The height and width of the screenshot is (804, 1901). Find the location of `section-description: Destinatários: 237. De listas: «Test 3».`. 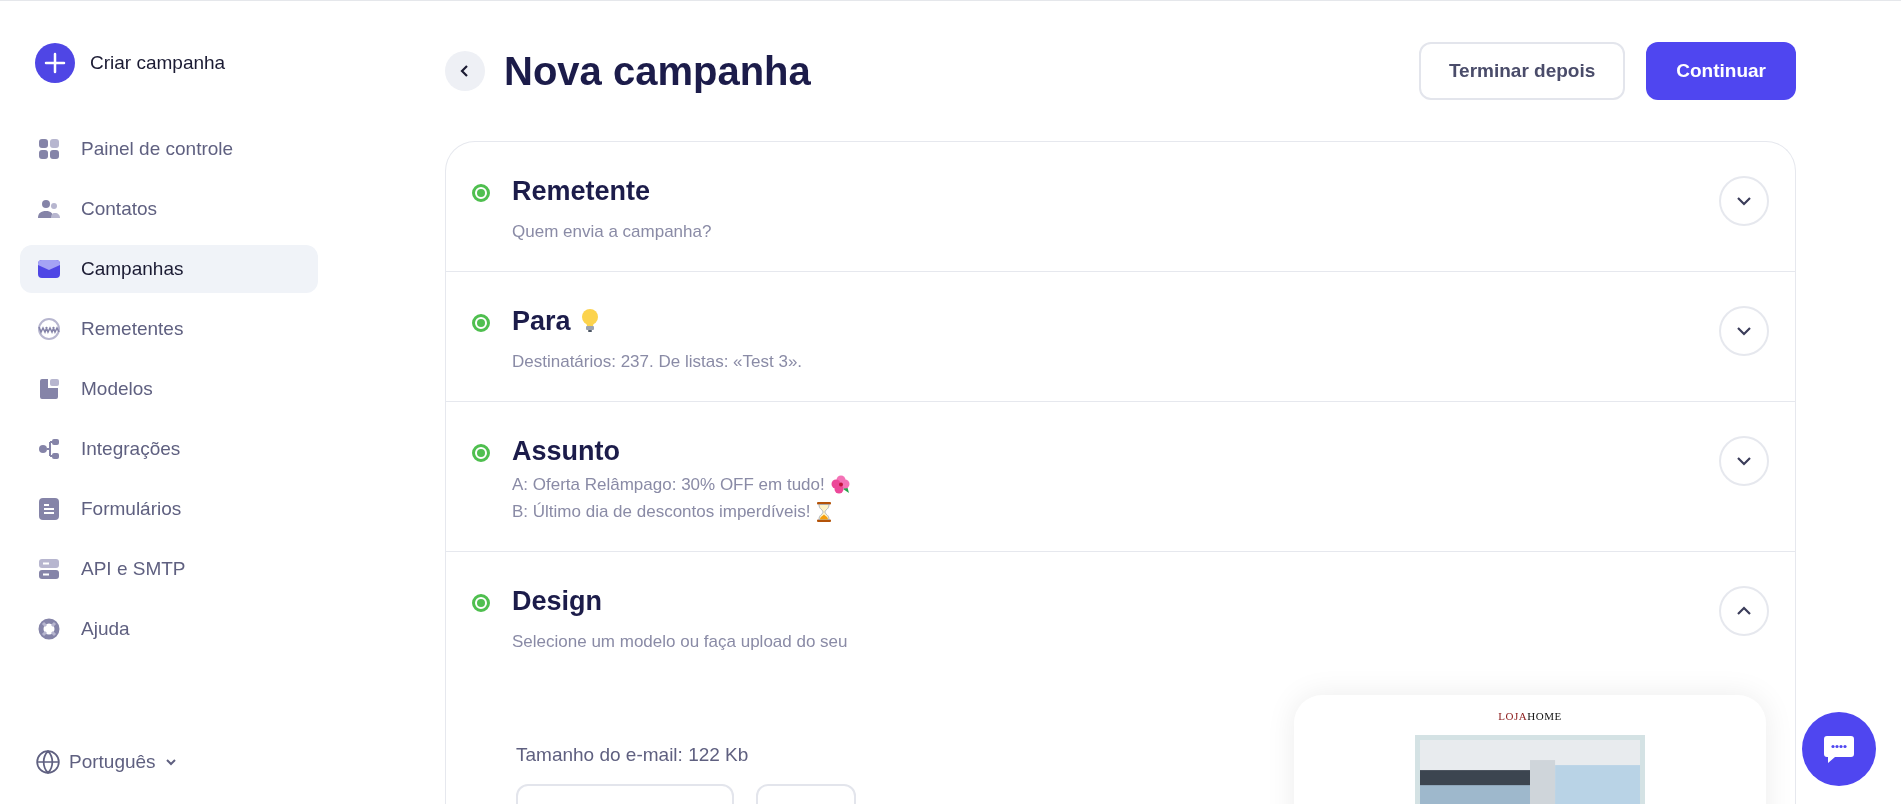

section-description: Destinatários: 237. De listas: «Test 3». is located at coordinates (657, 361).